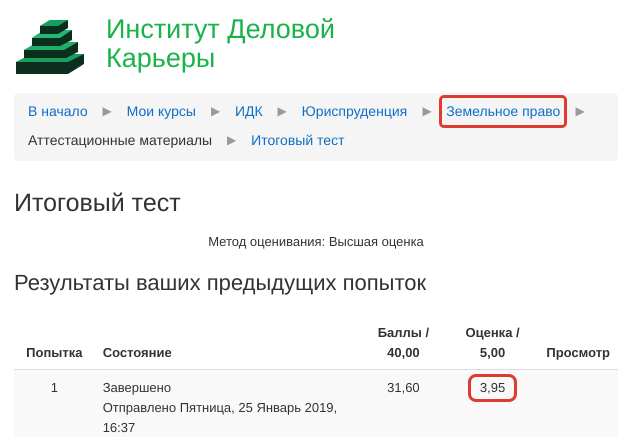 This screenshot has height=437, width=630. Describe the element at coordinates (221, 44) in the screenshot. I see `site-title: Институт Деловой Карьеры` at that location.